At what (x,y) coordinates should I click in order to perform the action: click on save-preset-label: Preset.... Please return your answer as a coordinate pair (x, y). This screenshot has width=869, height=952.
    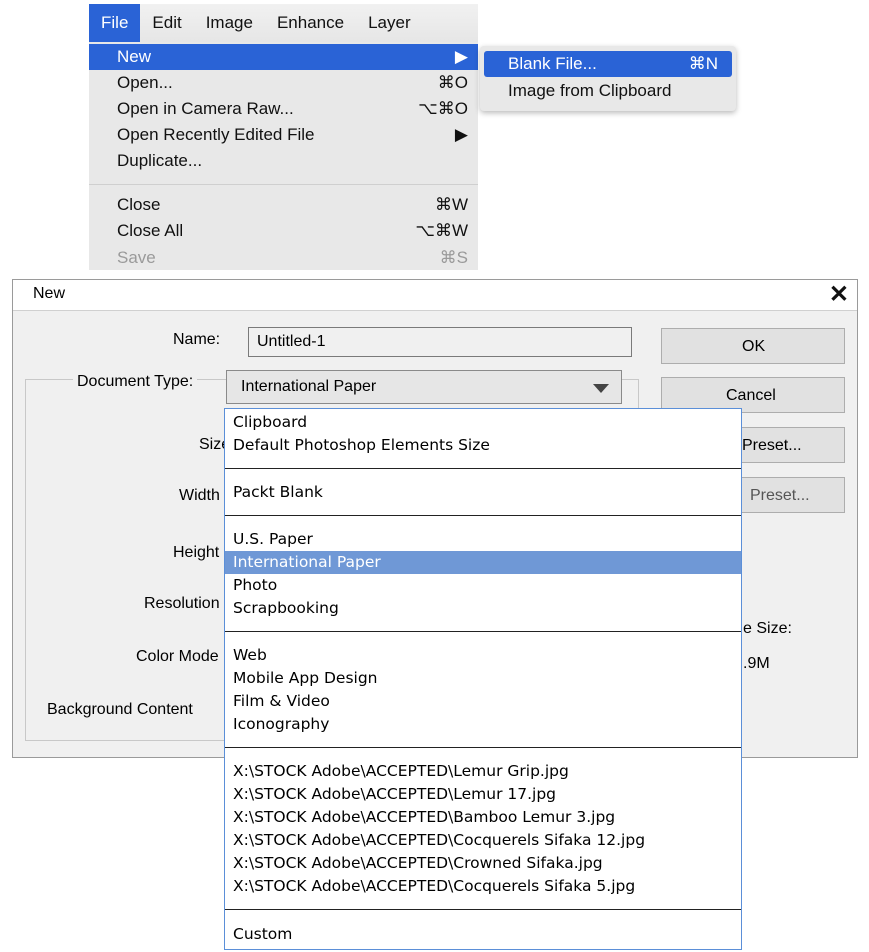
    Looking at the image, I should click on (772, 445).